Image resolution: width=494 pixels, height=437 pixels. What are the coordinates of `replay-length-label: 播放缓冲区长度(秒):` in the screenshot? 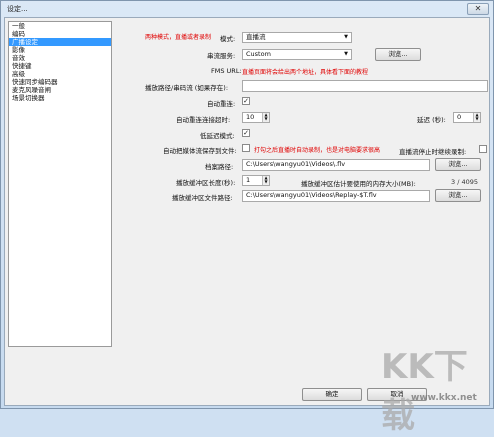 It's located at (206, 183).